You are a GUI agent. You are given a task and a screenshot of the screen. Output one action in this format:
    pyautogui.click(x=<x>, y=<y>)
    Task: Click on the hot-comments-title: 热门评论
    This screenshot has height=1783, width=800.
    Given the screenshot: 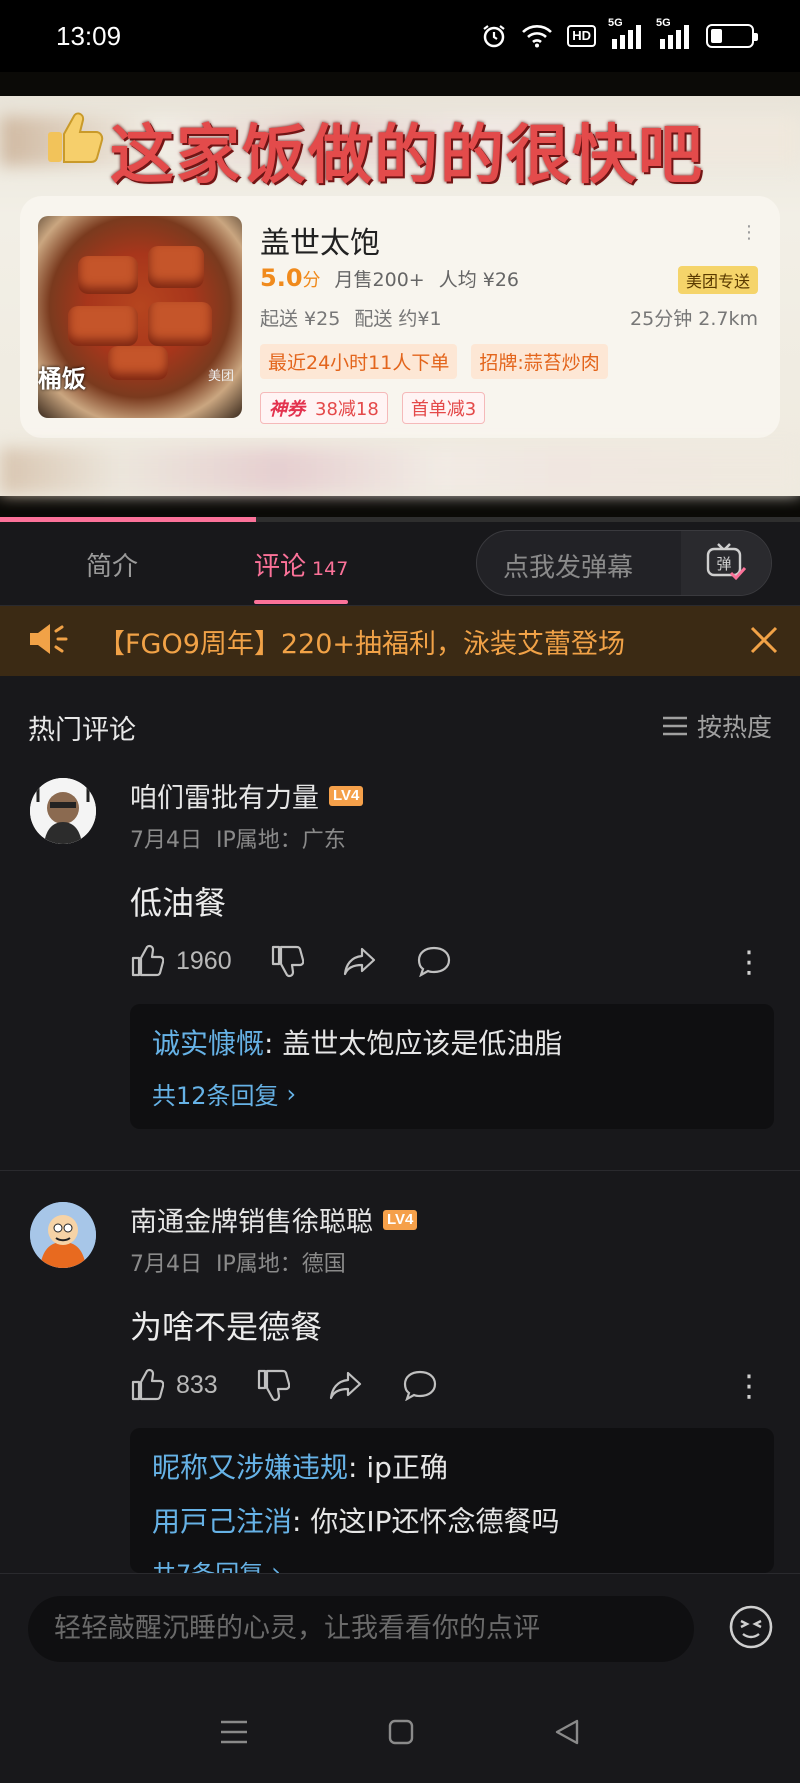 What is the action you would take?
    pyautogui.click(x=82, y=730)
    